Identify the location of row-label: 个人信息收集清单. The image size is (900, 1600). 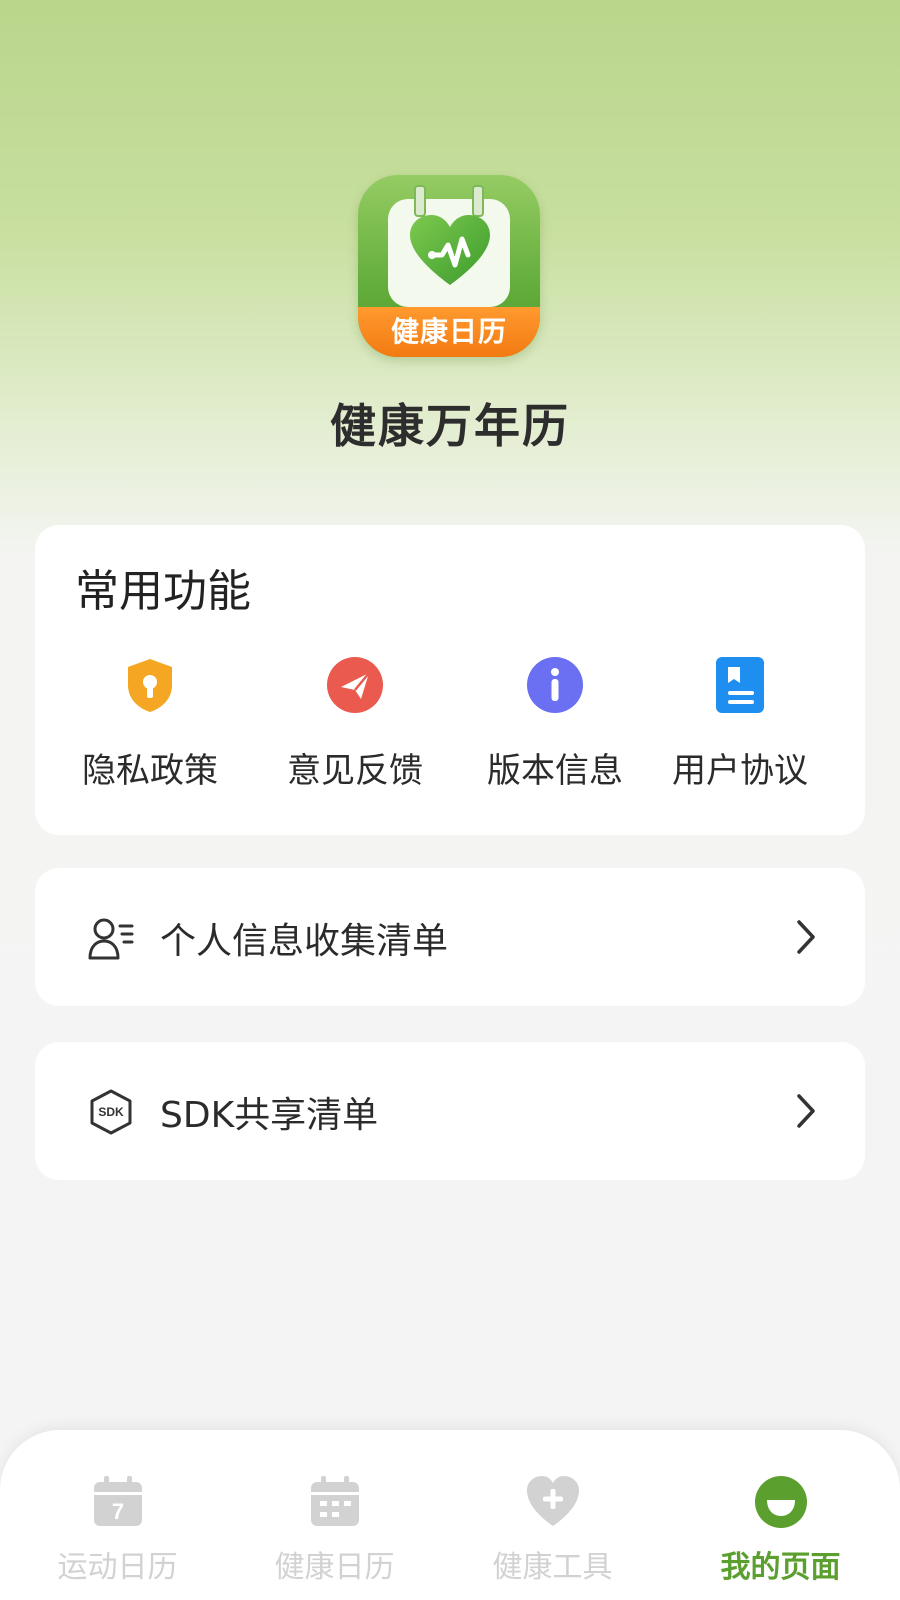
(304, 941).